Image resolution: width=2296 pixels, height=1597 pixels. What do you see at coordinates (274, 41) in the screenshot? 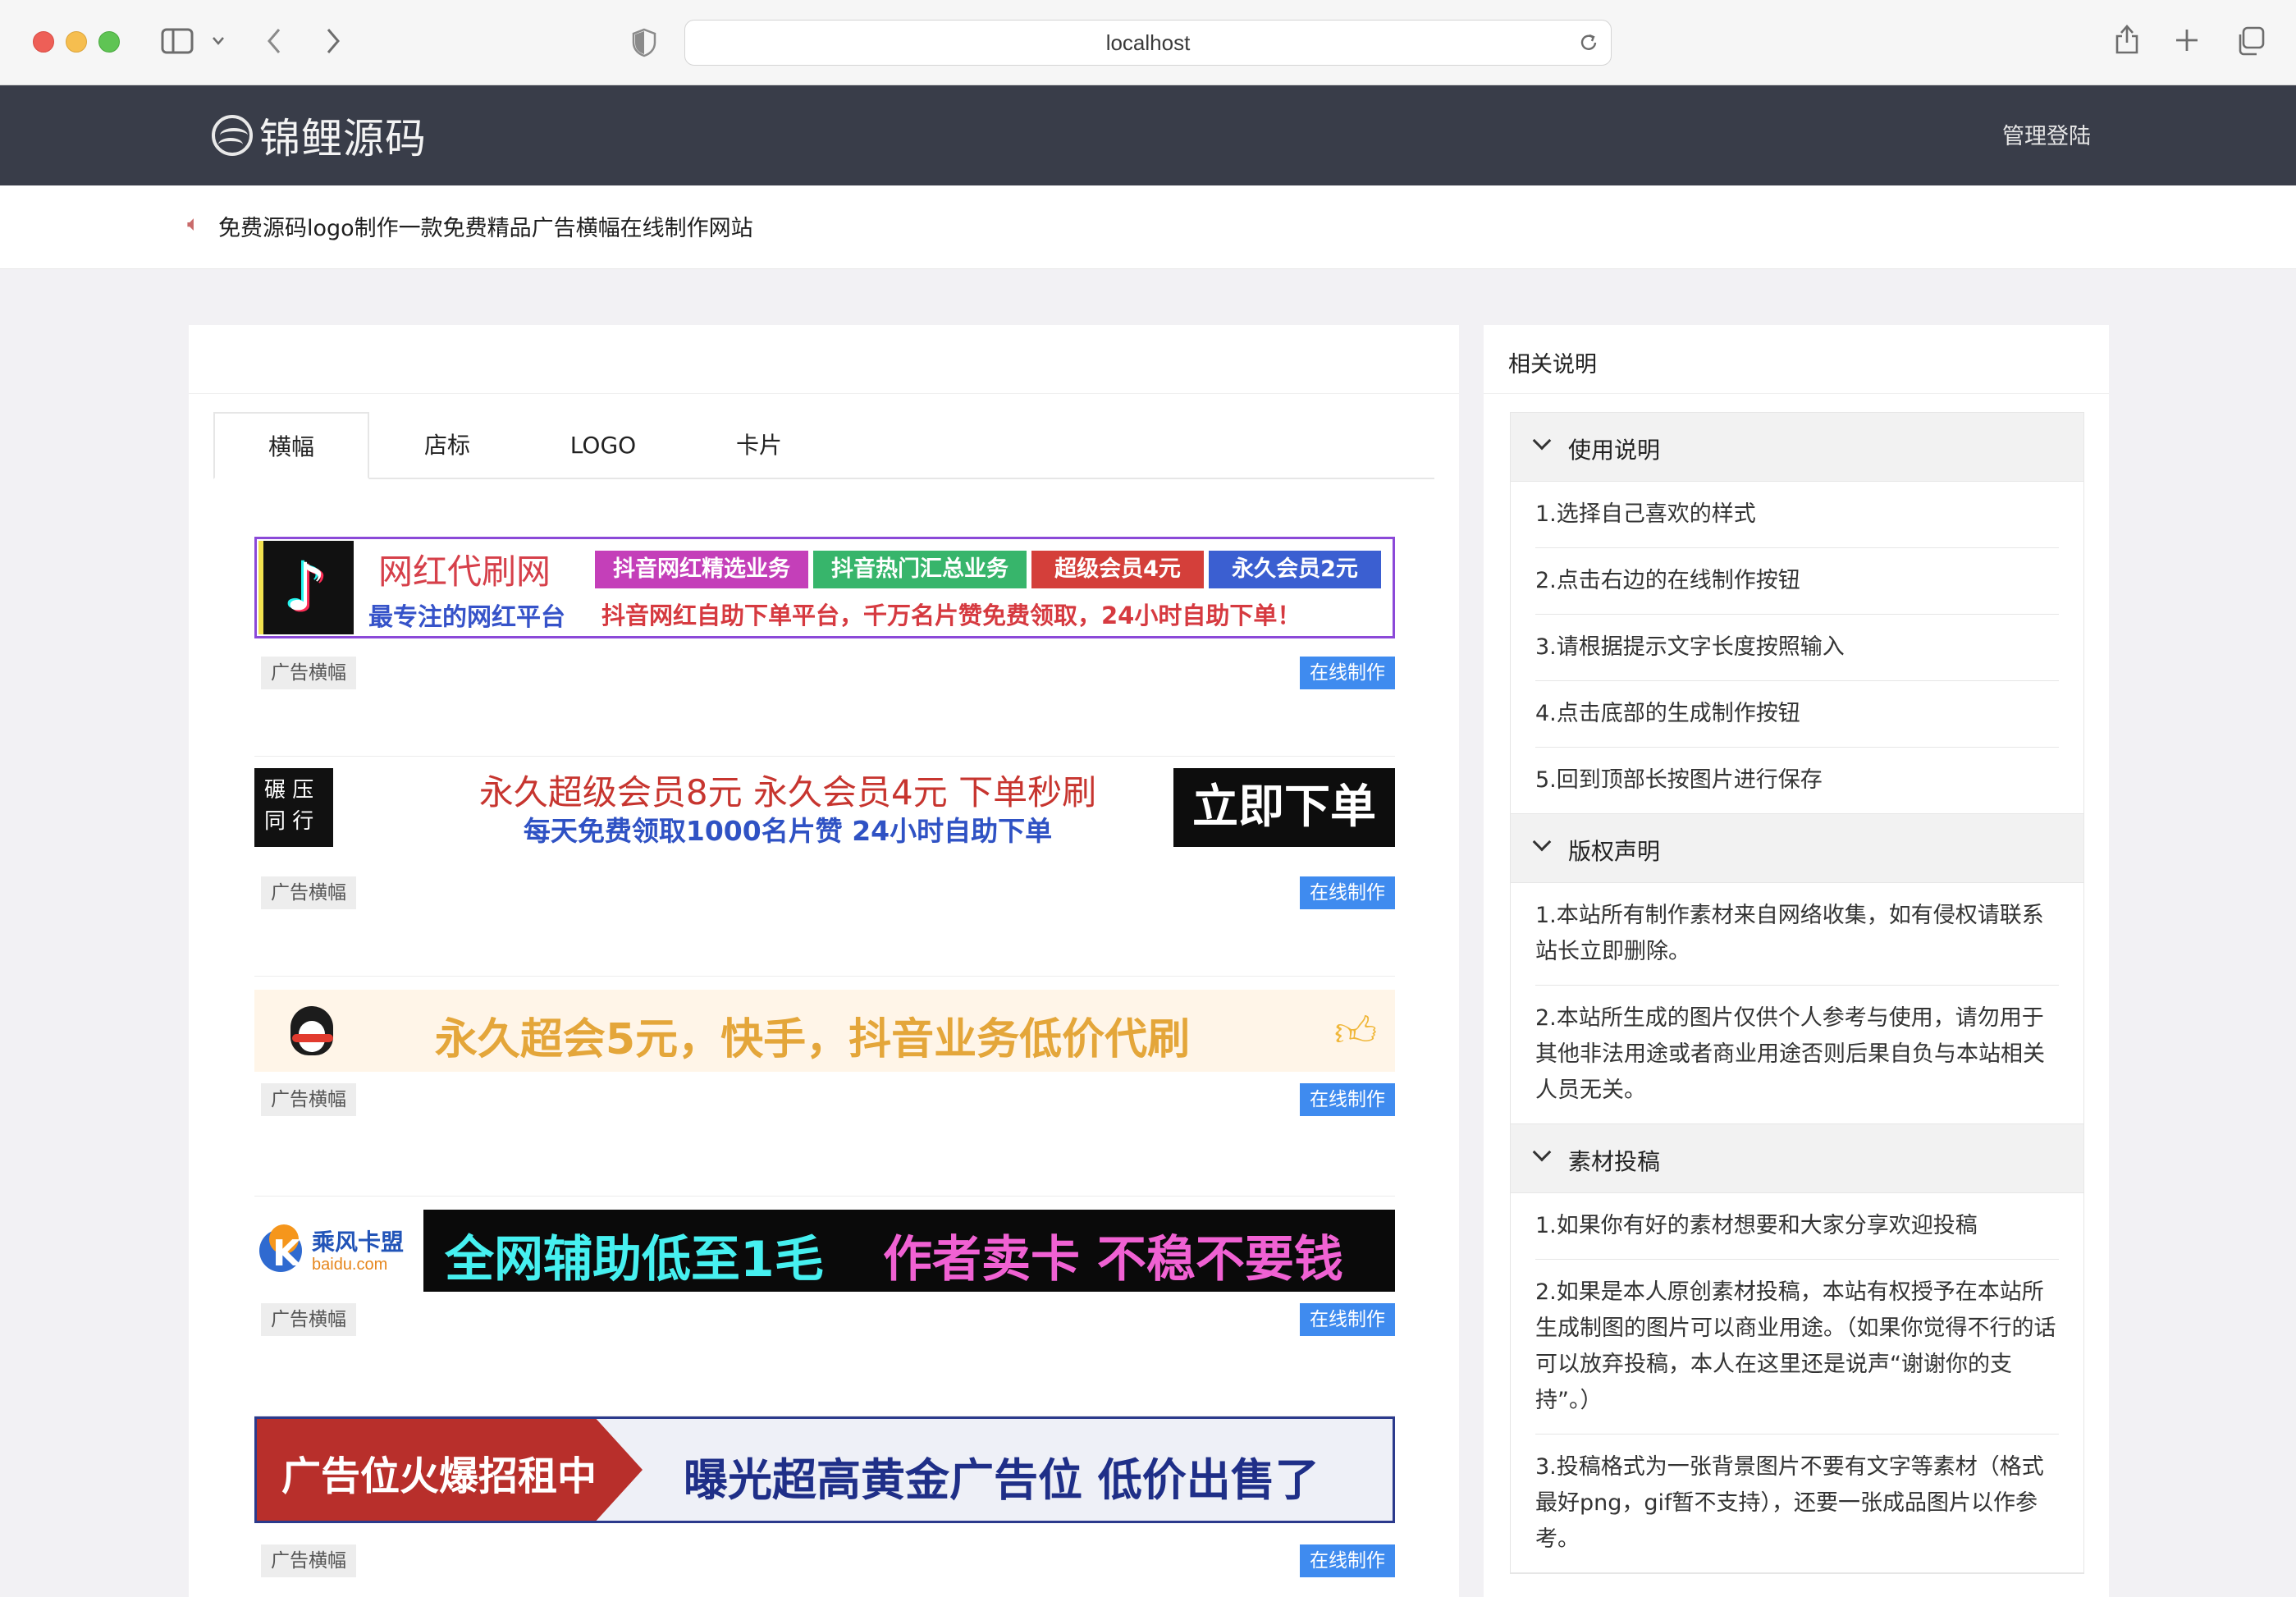
I see `back-icon` at bounding box center [274, 41].